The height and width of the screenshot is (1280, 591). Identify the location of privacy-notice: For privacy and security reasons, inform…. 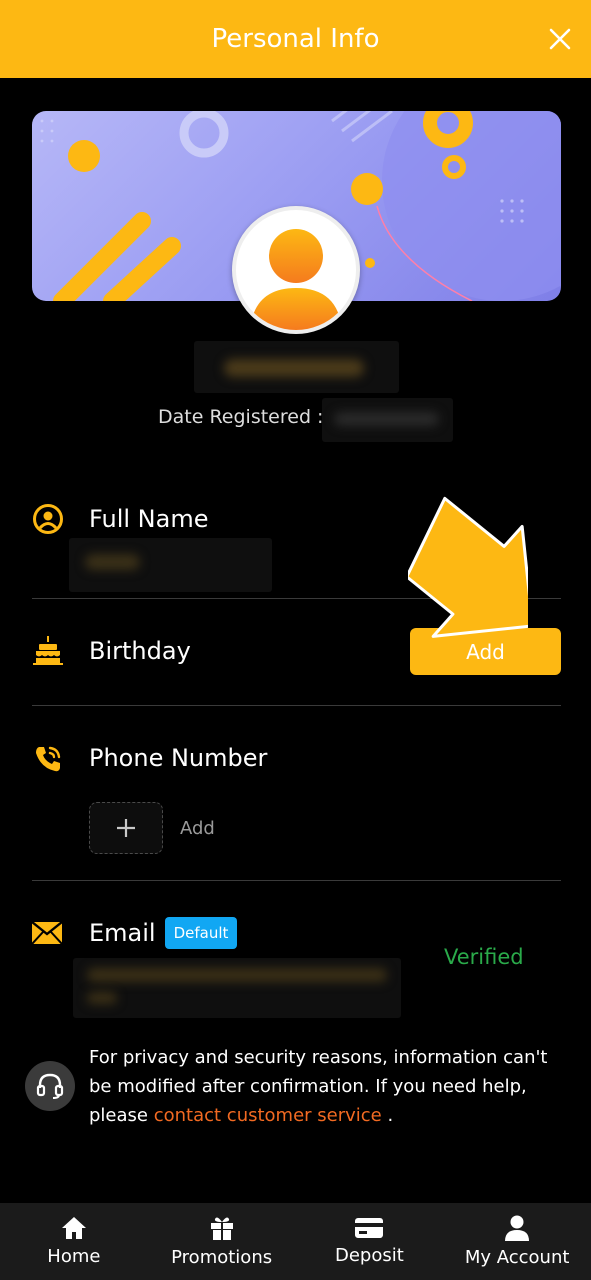
(331, 1086).